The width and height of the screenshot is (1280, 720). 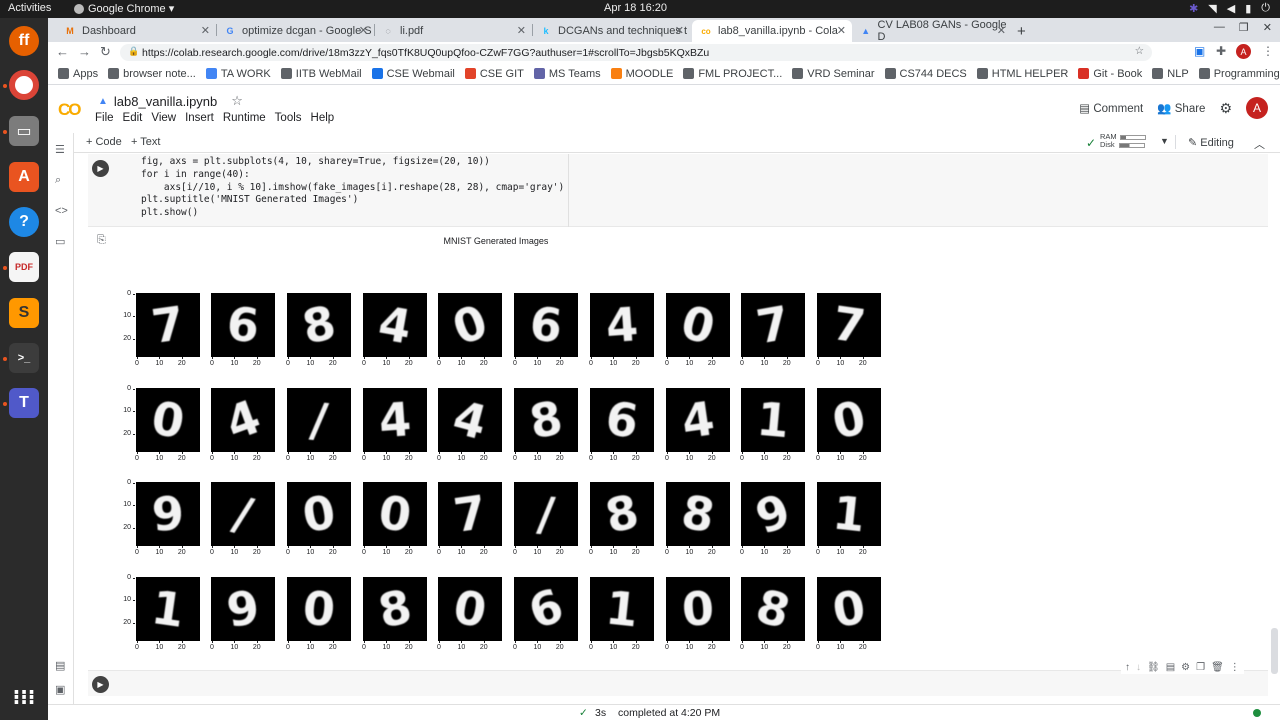 What do you see at coordinates (238, 74) in the screenshot?
I see `bookmark-item: TA WORK` at bounding box center [238, 74].